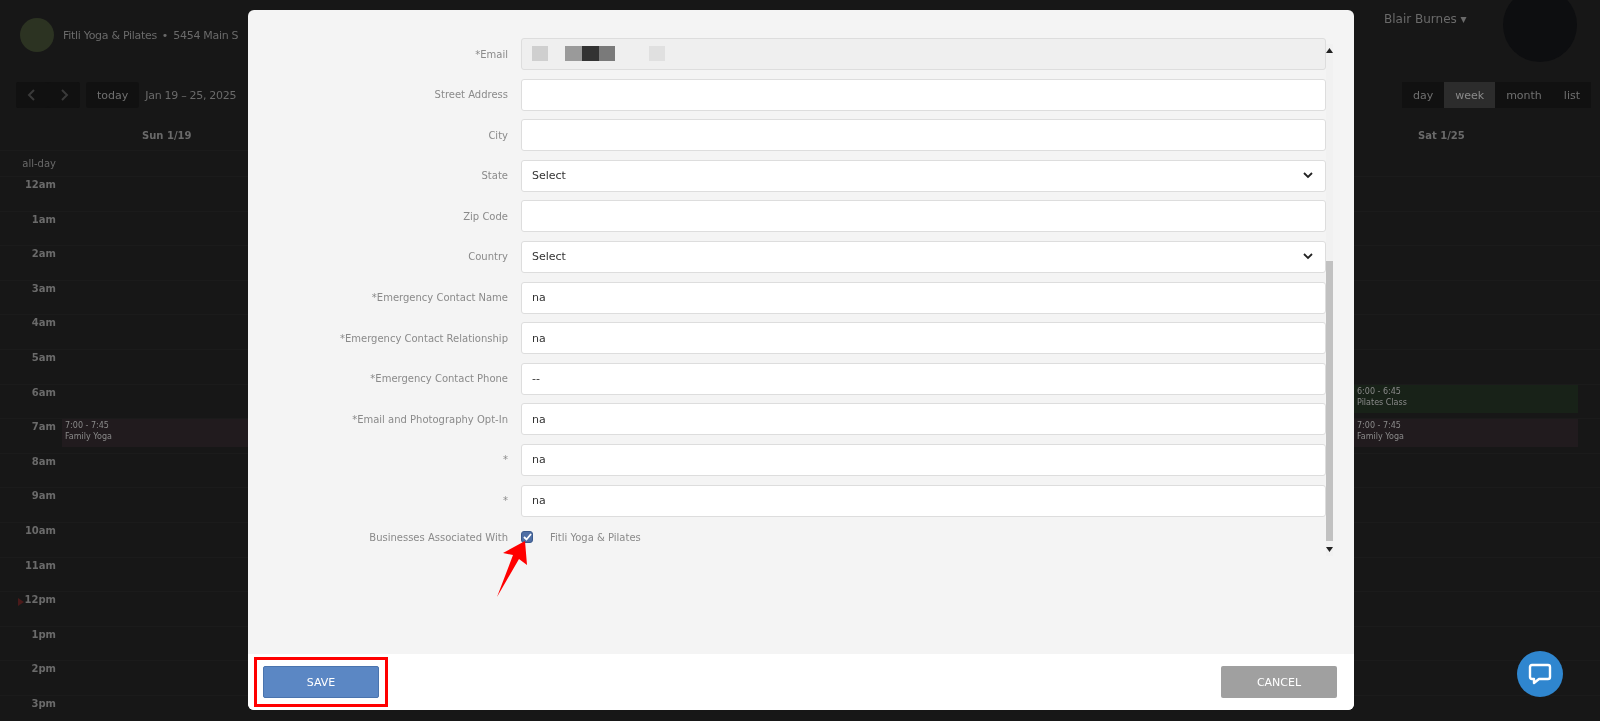  I want to click on time-label: 7am, so click(43, 427).